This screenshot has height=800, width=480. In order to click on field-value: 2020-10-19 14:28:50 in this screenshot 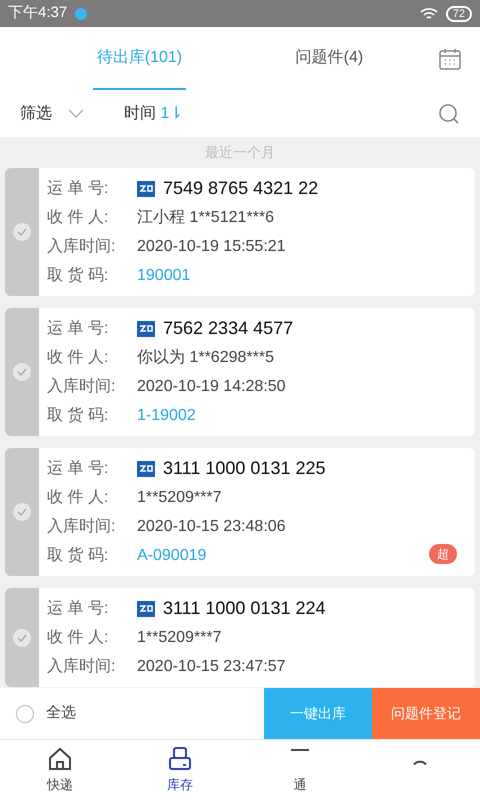, I will do `click(211, 386)`.